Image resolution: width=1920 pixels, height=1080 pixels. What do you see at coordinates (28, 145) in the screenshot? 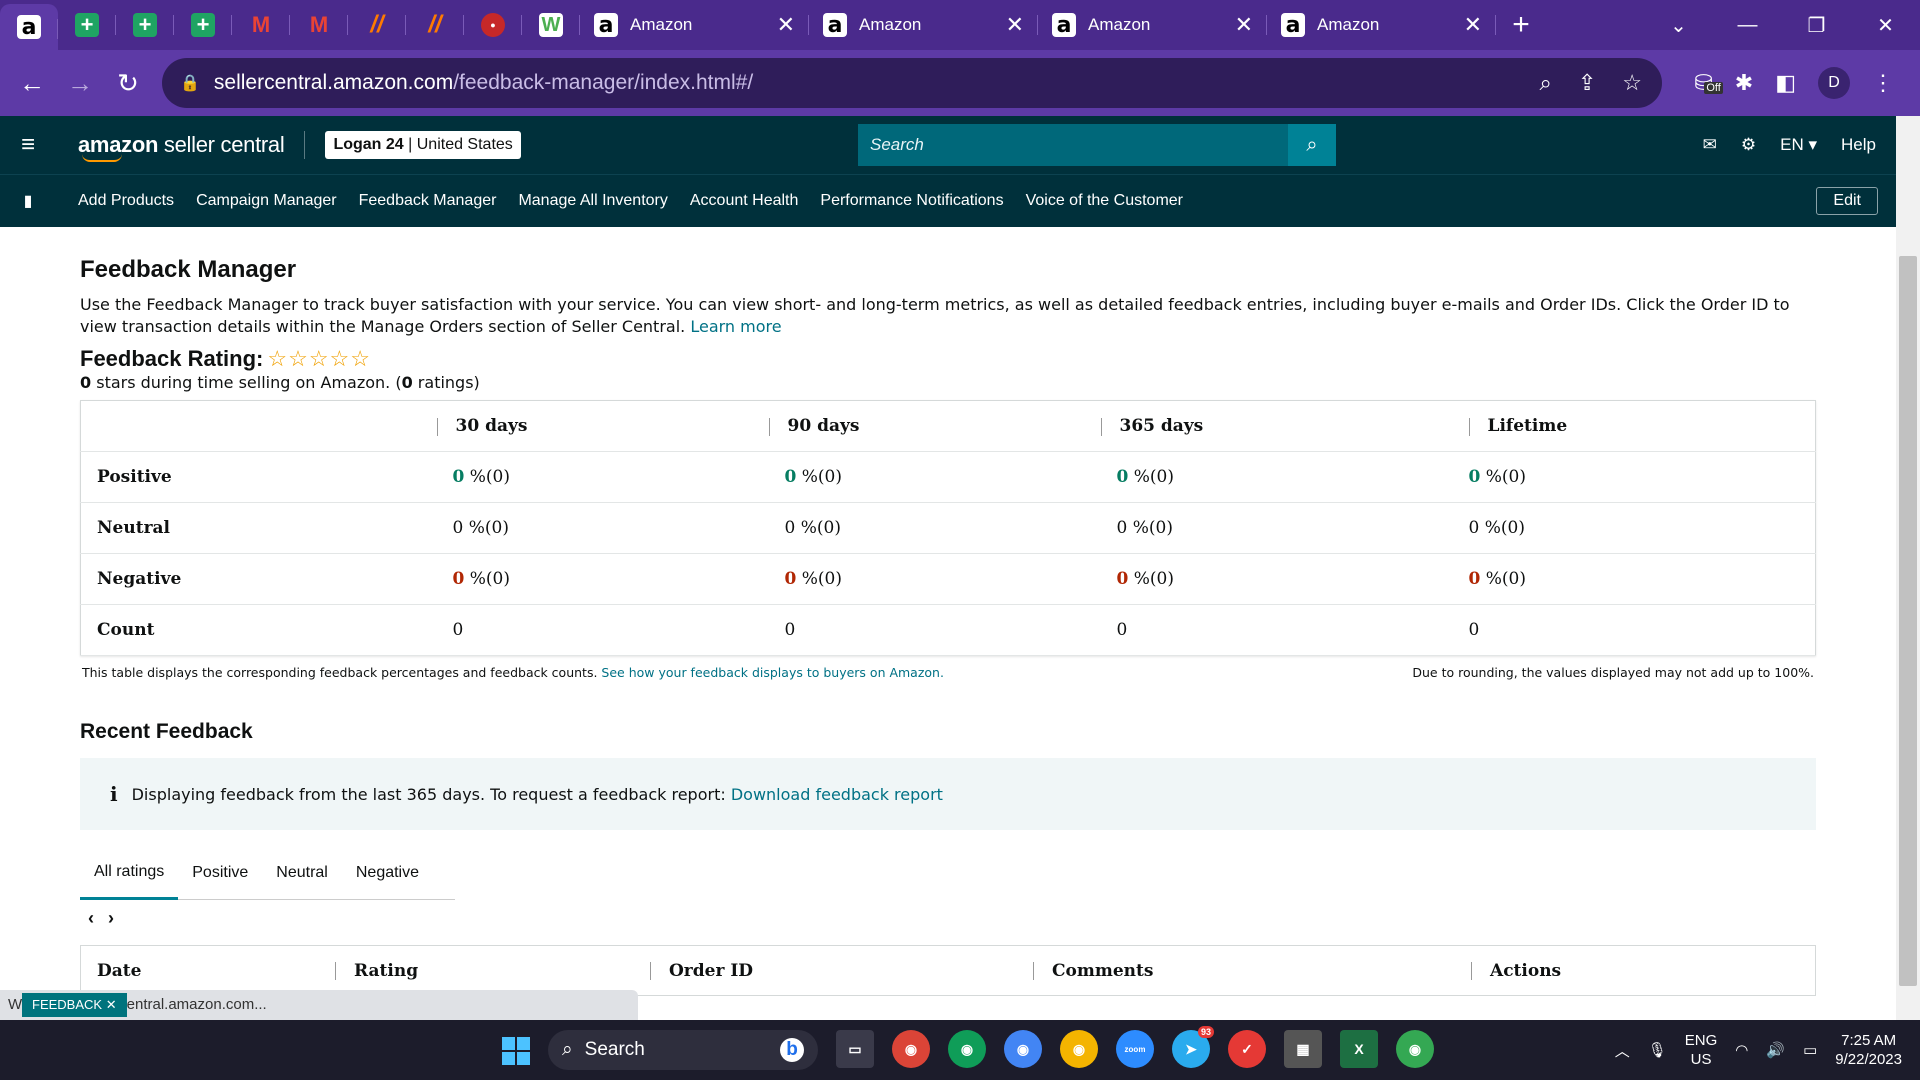
I see `hamburger-menu-icon: ≡` at bounding box center [28, 145].